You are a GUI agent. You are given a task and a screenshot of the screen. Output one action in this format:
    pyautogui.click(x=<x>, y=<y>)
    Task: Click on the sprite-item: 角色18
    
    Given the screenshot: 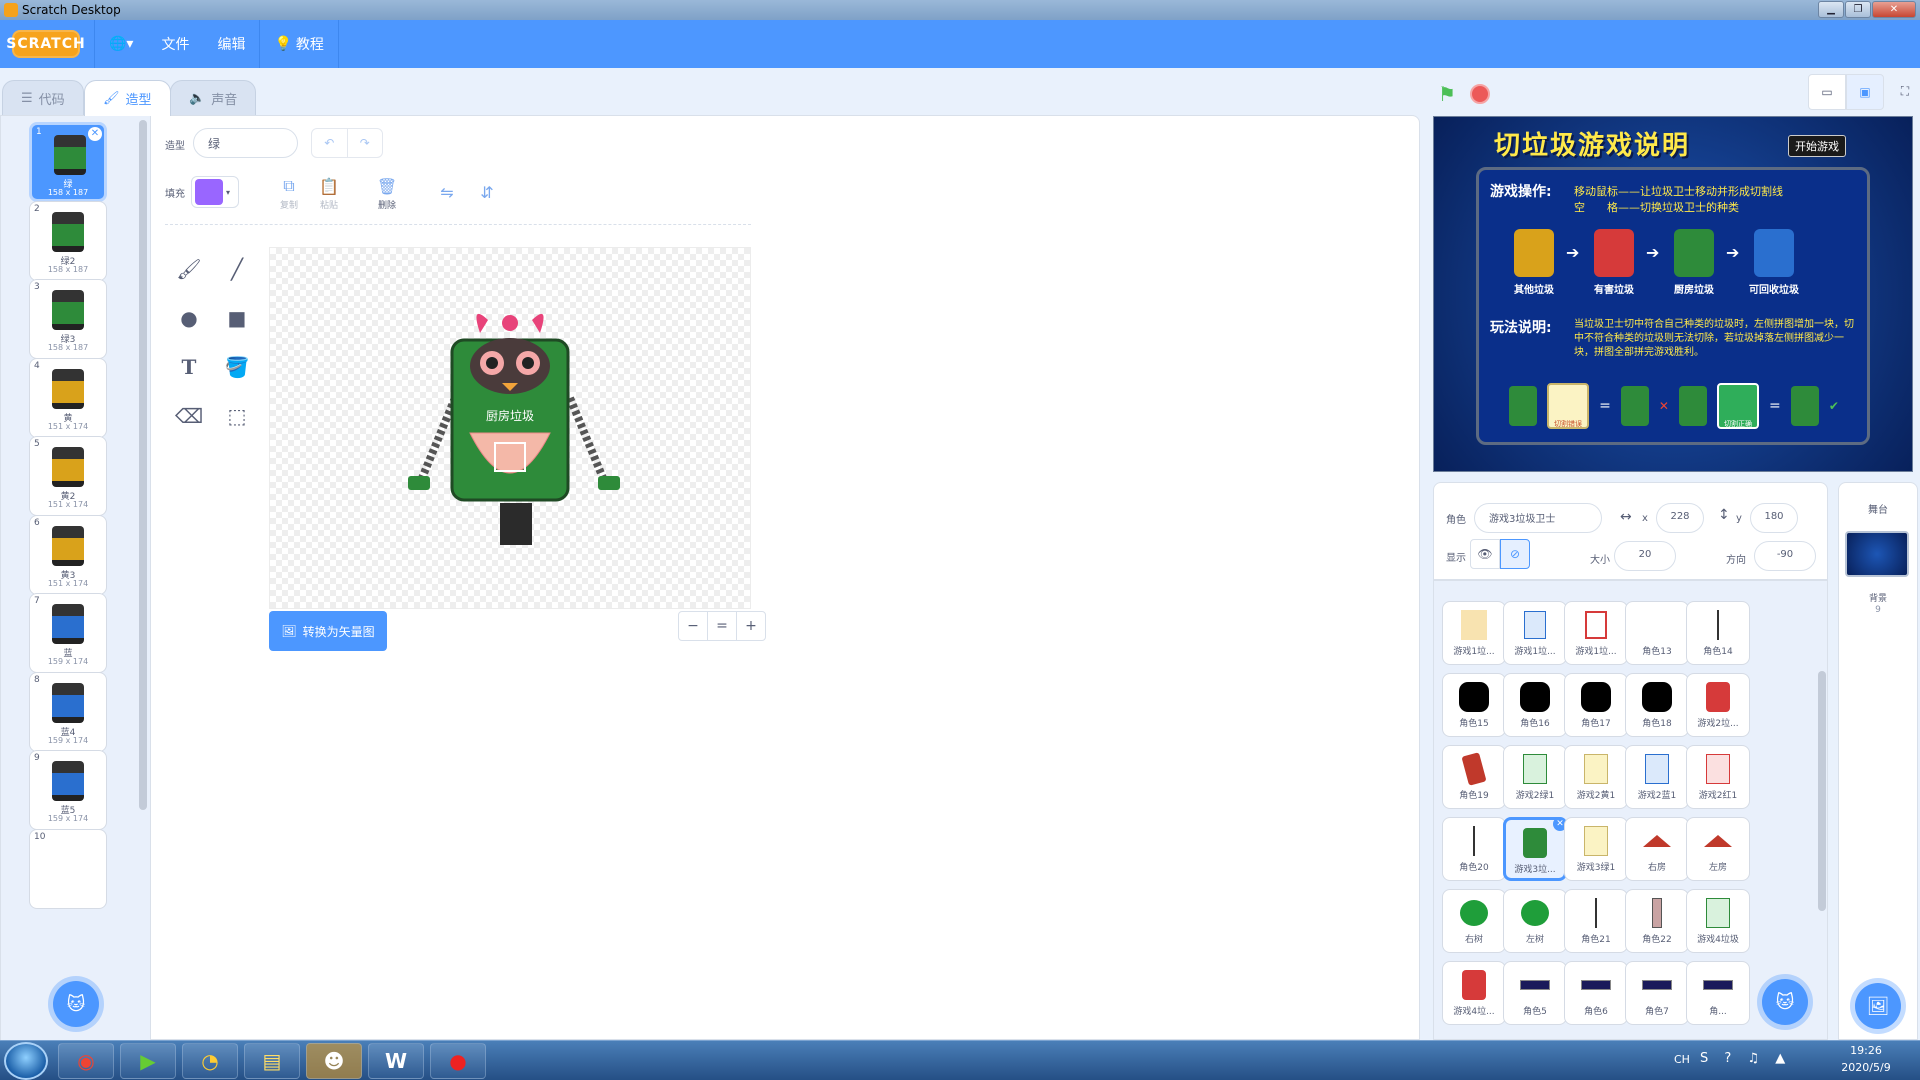 What is the action you would take?
    pyautogui.click(x=1657, y=705)
    